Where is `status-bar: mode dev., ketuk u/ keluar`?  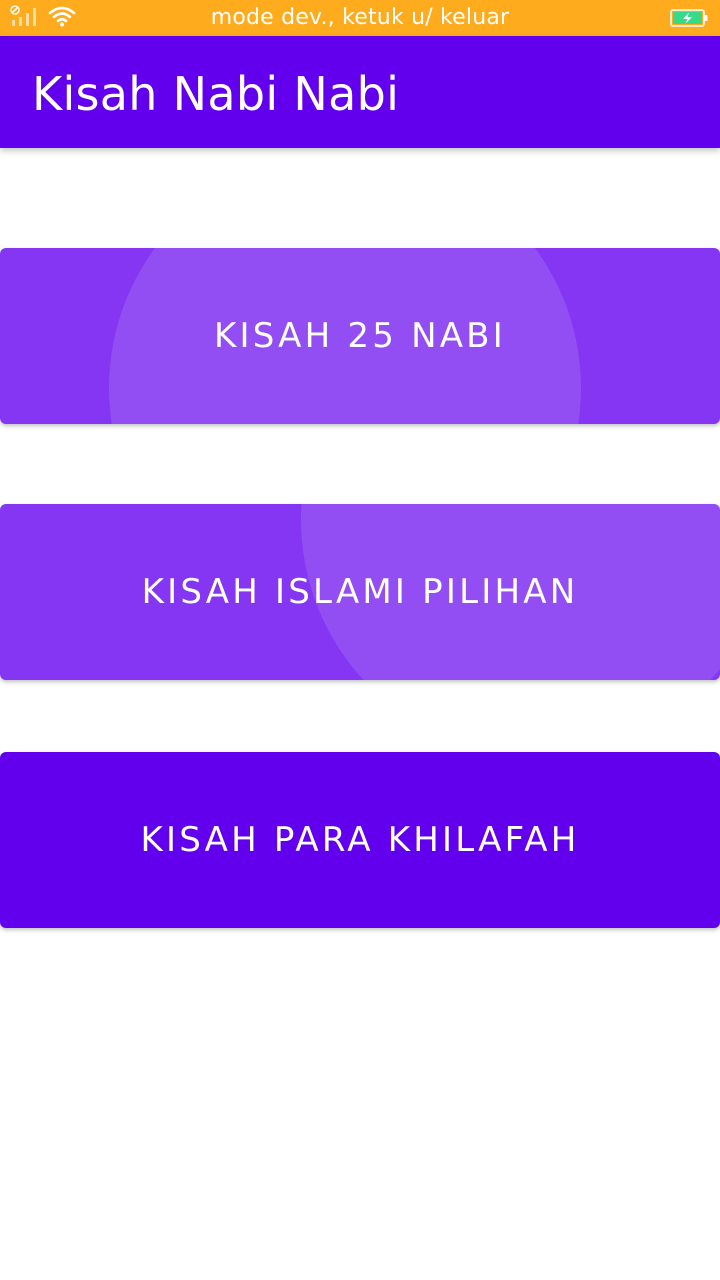 status-bar: mode dev., ketuk u/ keluar is located at coordinates (360, 18).